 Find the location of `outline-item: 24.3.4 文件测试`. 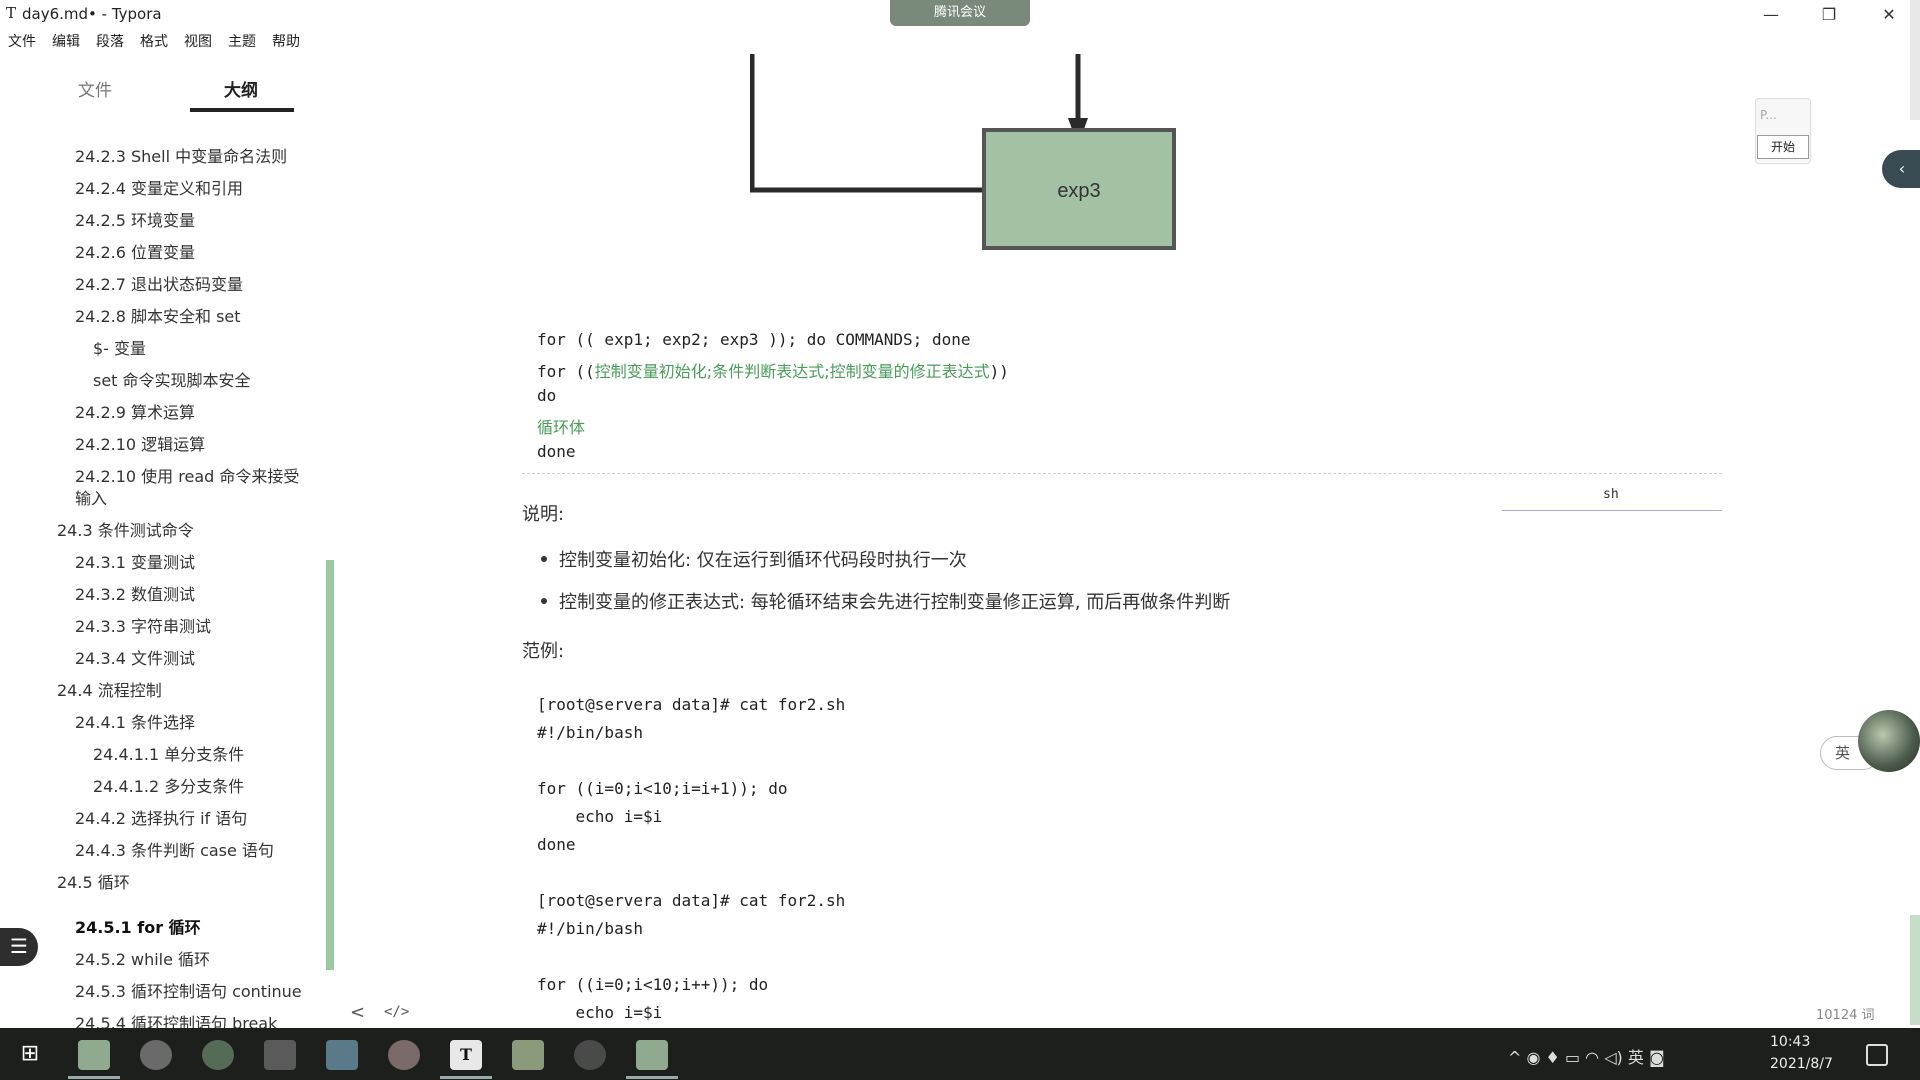

outline-item: 24.3.4 文件测试 is located at coordinates (135, 657).